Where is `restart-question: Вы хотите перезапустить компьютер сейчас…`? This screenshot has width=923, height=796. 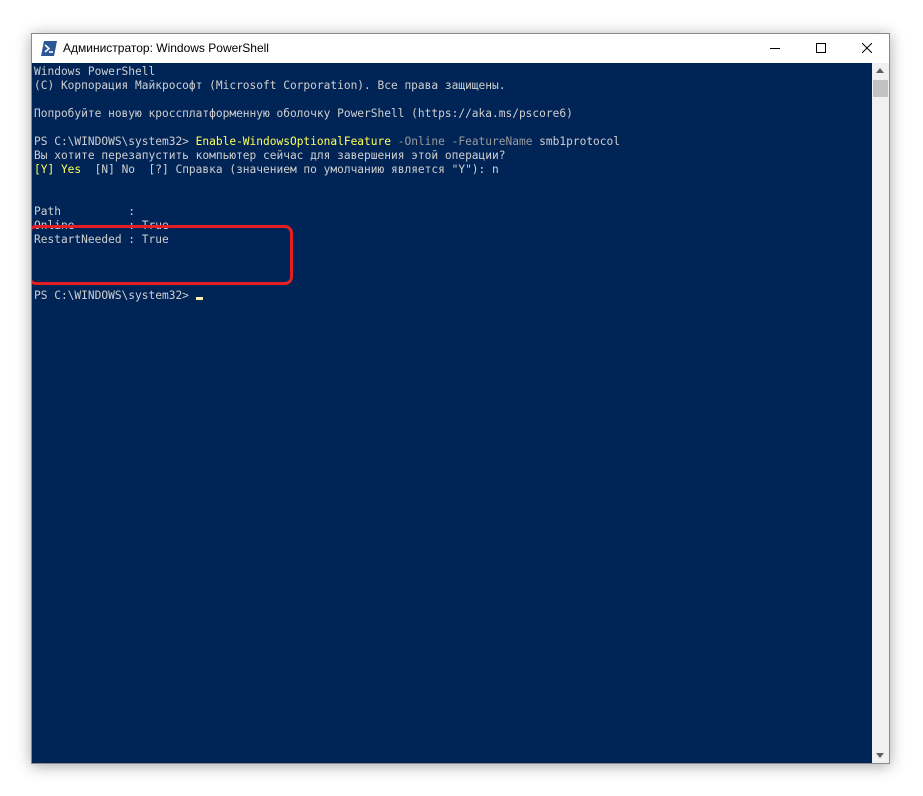 restart-question: Вы хотите перезапустить компьютер сейчас… is located at coordinates (270, 155).